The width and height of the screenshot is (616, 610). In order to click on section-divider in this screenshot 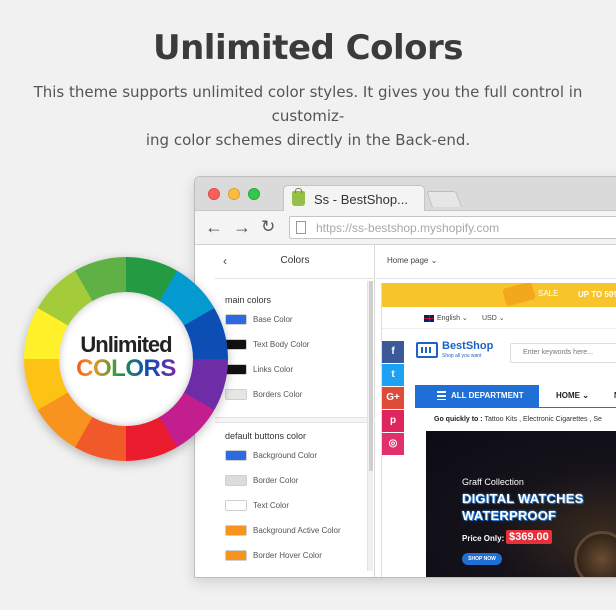, I will do `click(295, 420)`.